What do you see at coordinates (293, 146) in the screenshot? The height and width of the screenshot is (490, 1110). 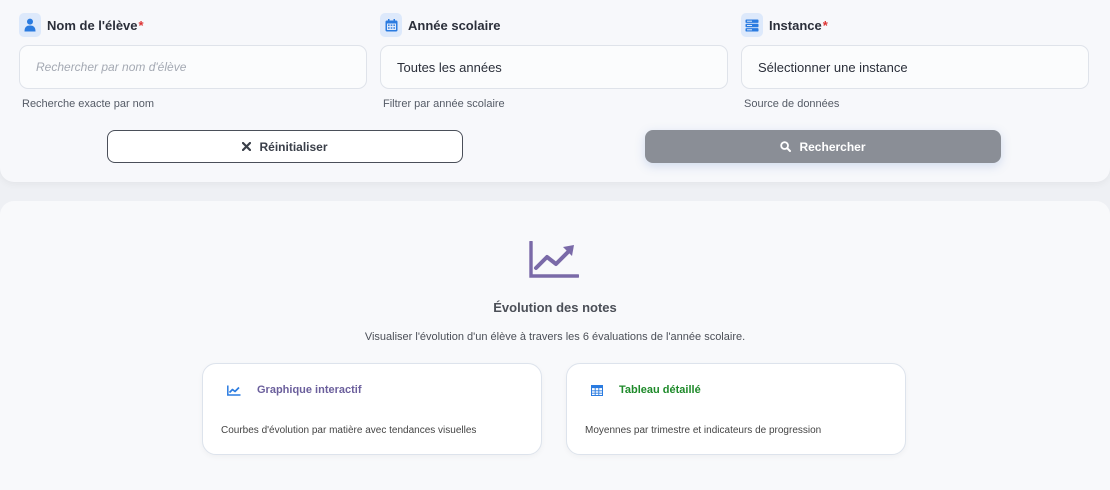 I see `reset-button-label: Réinitialiser` at bounding box center [293, 146].